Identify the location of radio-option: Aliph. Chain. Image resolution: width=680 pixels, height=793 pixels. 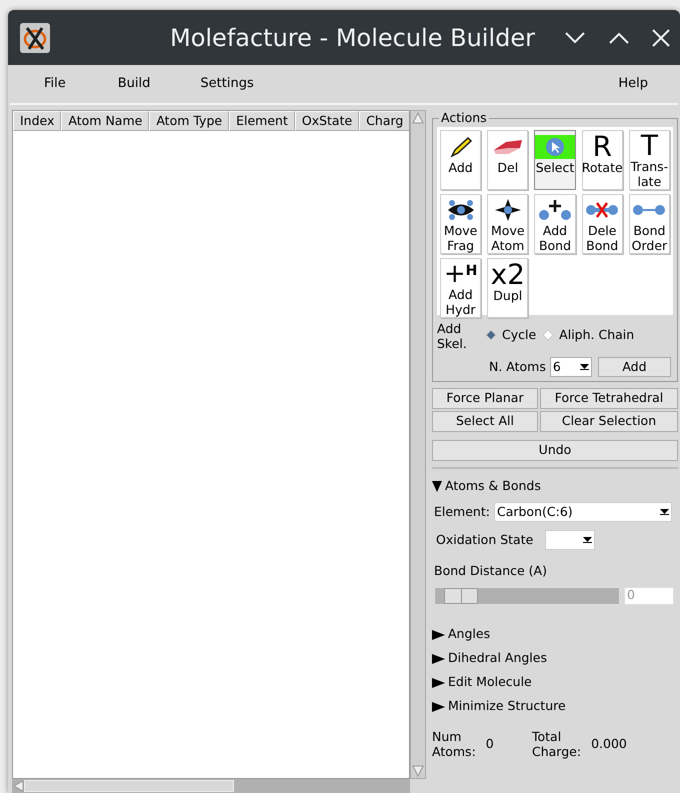
(588, 335).